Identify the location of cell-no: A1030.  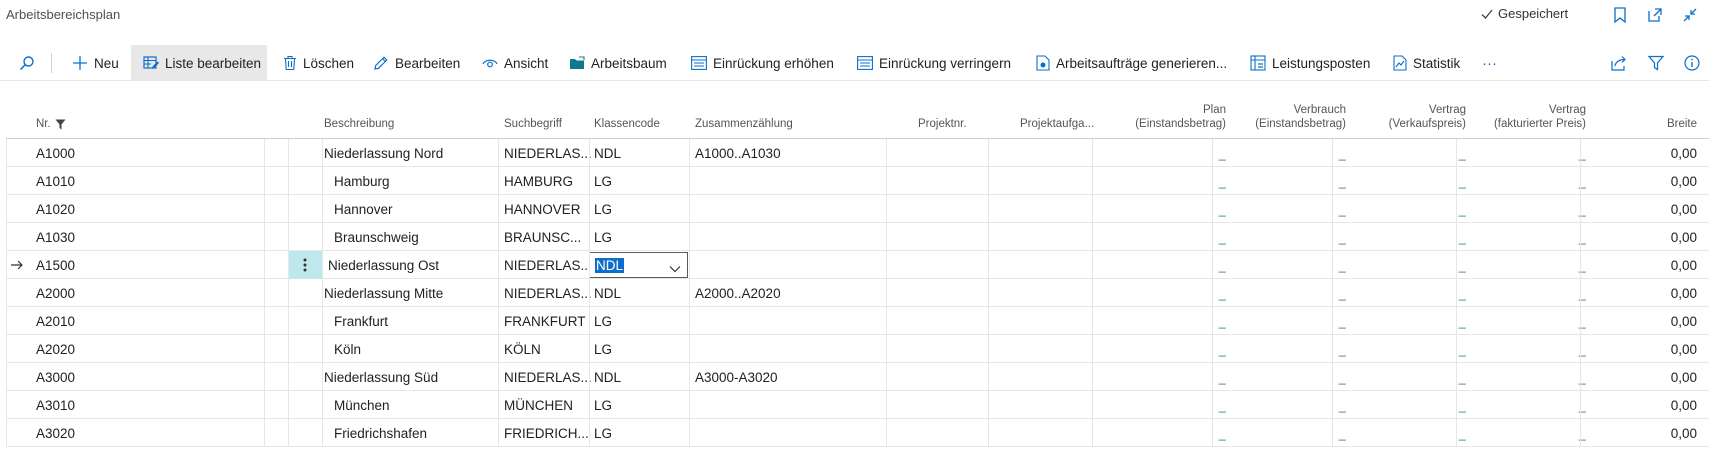
(151, 237).